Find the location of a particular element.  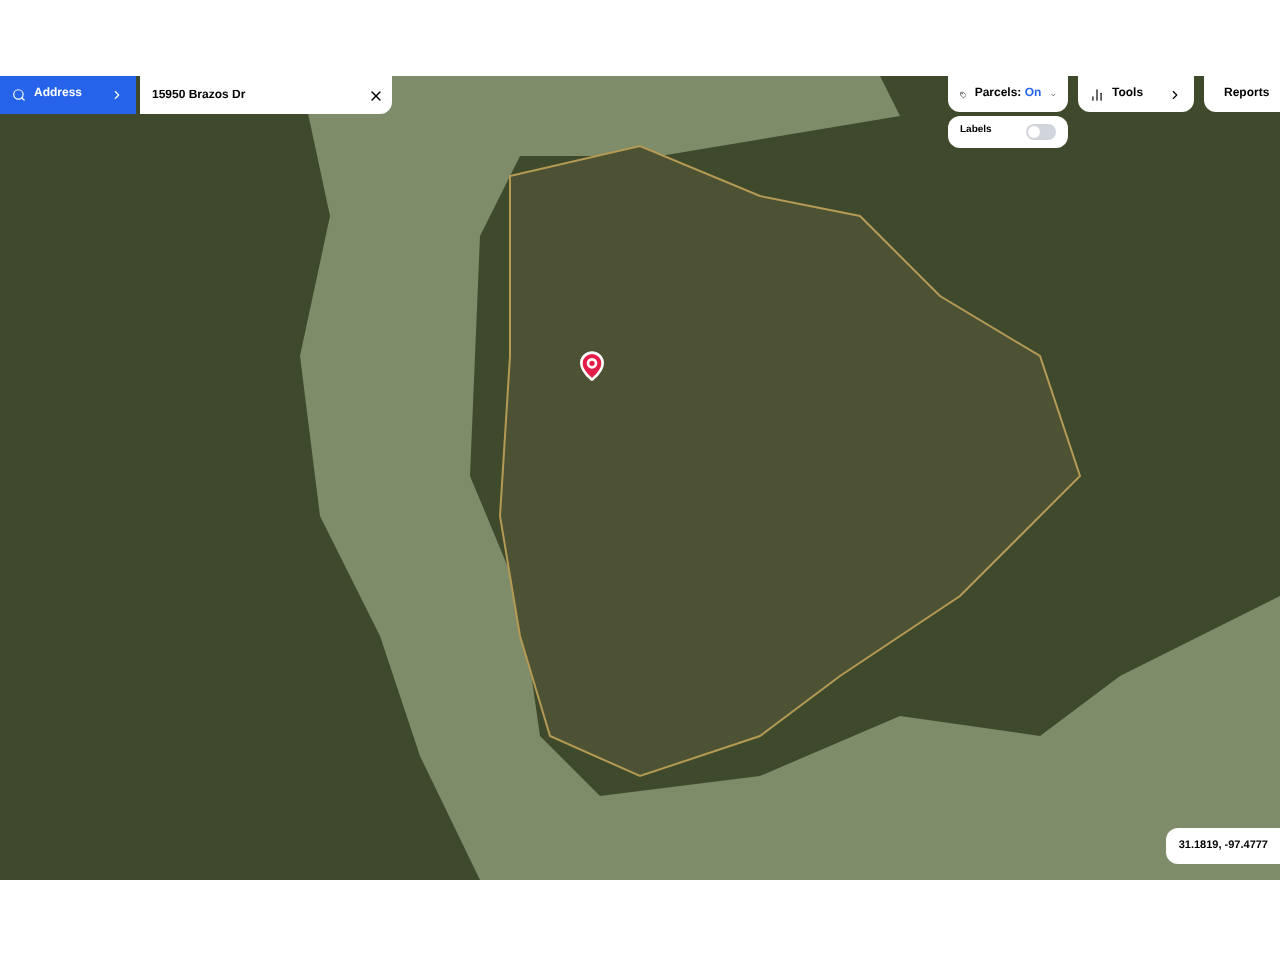

search-icon is located at coordinates (19, 95).